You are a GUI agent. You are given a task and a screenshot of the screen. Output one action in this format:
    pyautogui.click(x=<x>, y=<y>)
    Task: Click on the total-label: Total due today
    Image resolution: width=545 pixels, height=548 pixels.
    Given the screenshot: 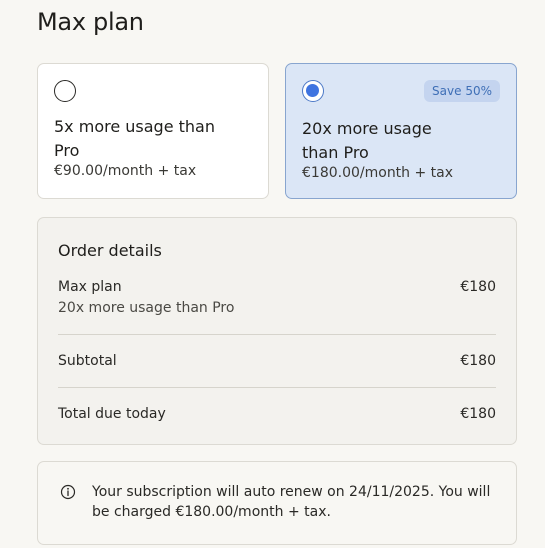 What is the action you would take?
    pyautogui.click(x=112, y=414)
    